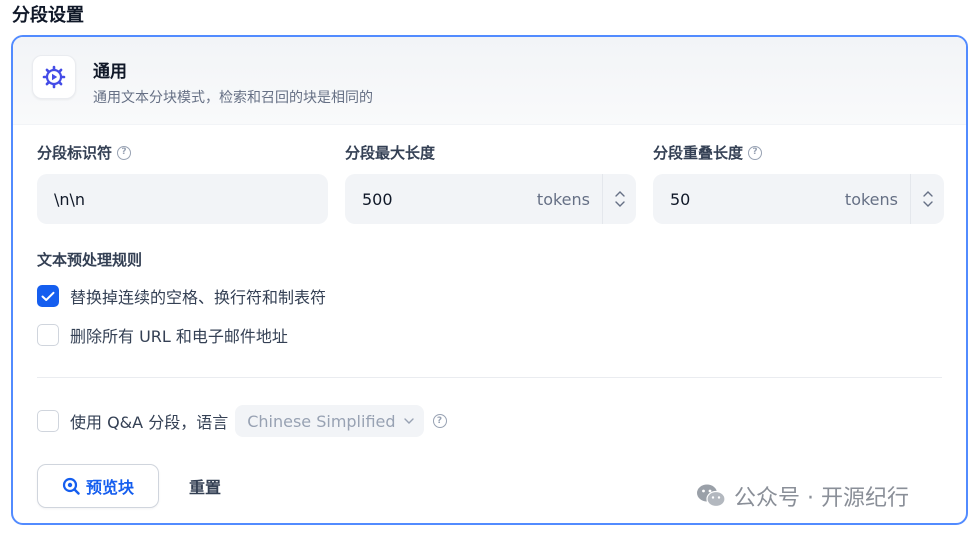  Describe the element at coordinates (181, 296) in the screenshot. I see `rule-replace-whitespace: 替换掉连续的空格、换行符和制表符` at that location.